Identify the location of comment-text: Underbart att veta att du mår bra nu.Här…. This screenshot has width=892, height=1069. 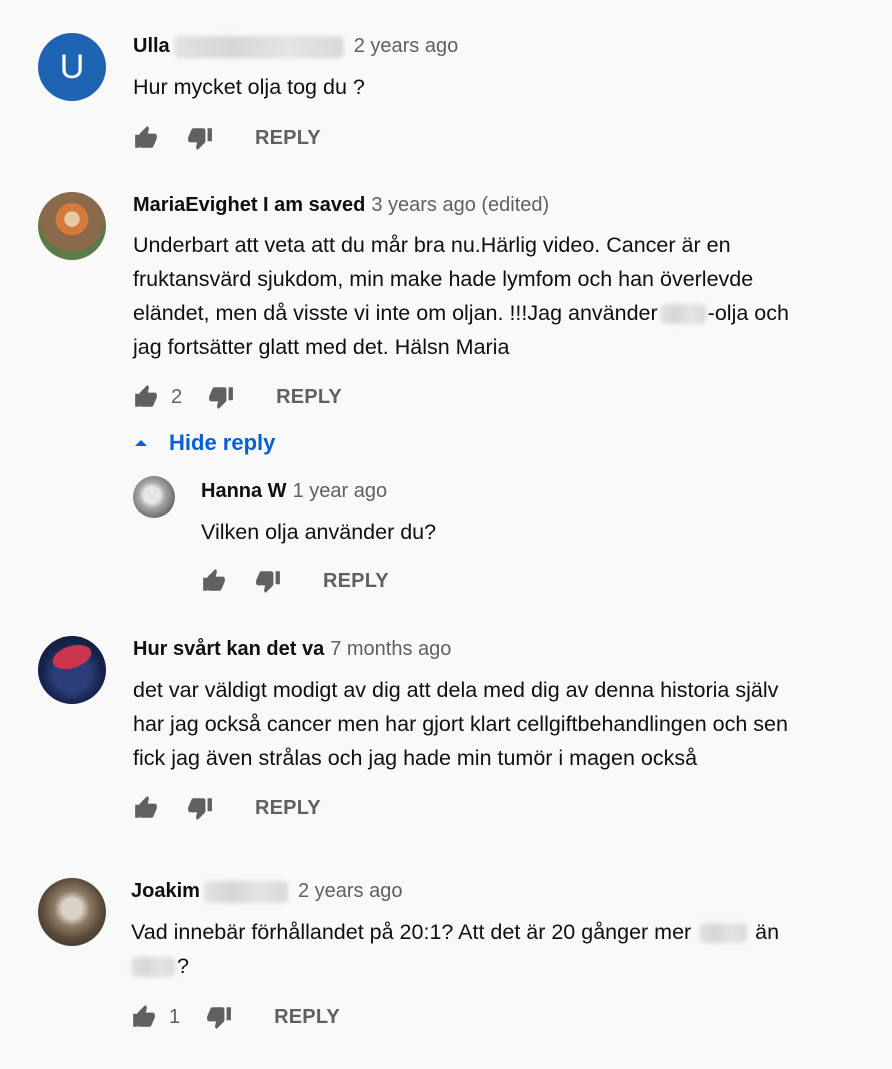
(461, 296).